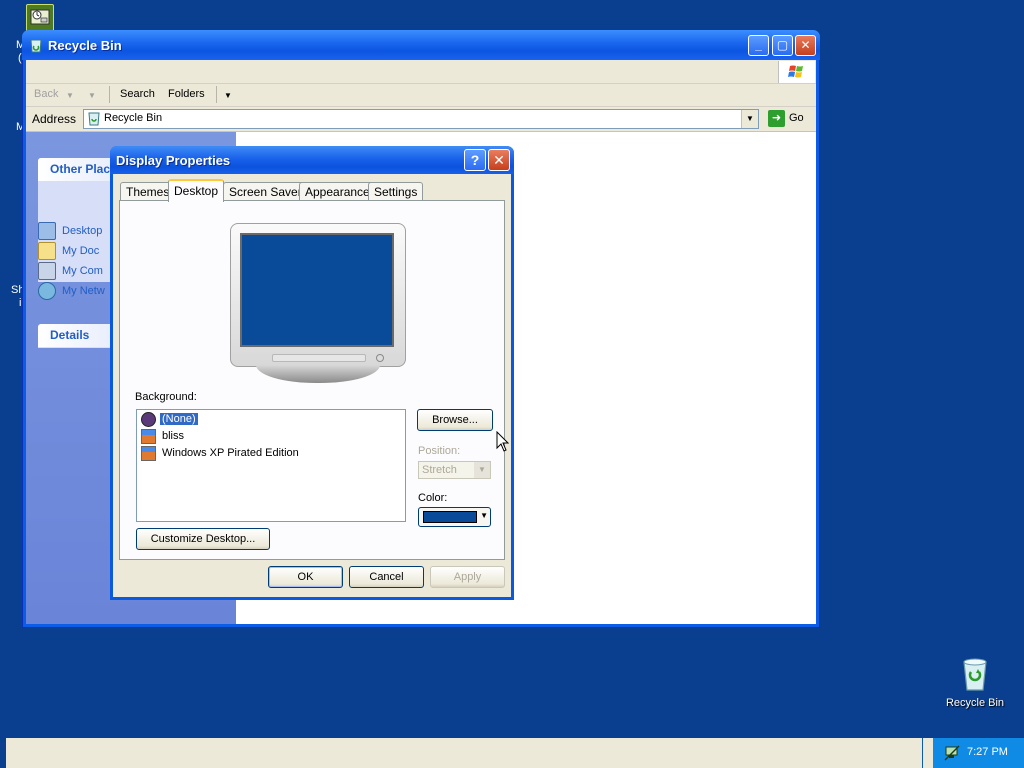 The image size is (1024, 768). What do you see at coordinates (133, 118) in the screenshot?
I see `address-value: Recycle Bin` at bounding box center [133, 118].